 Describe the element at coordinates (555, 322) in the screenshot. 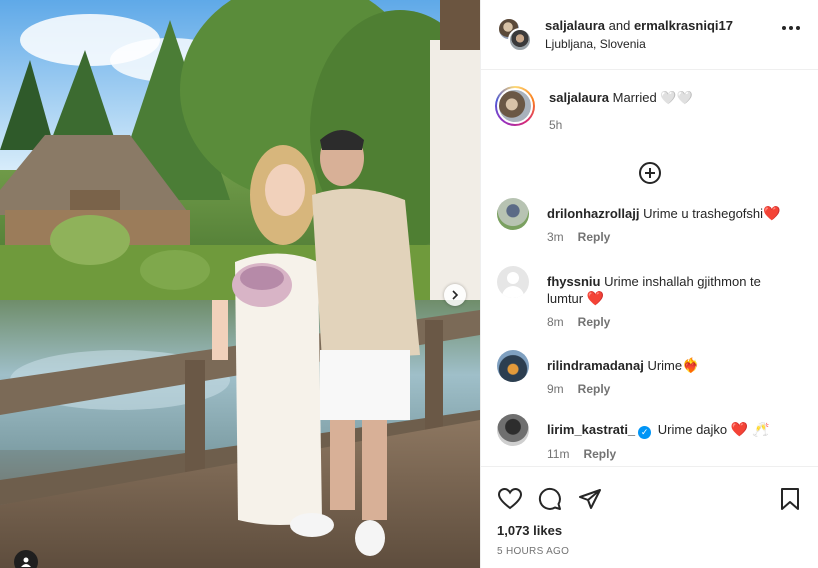

I see `comment-timestamp: 8m` at that location.